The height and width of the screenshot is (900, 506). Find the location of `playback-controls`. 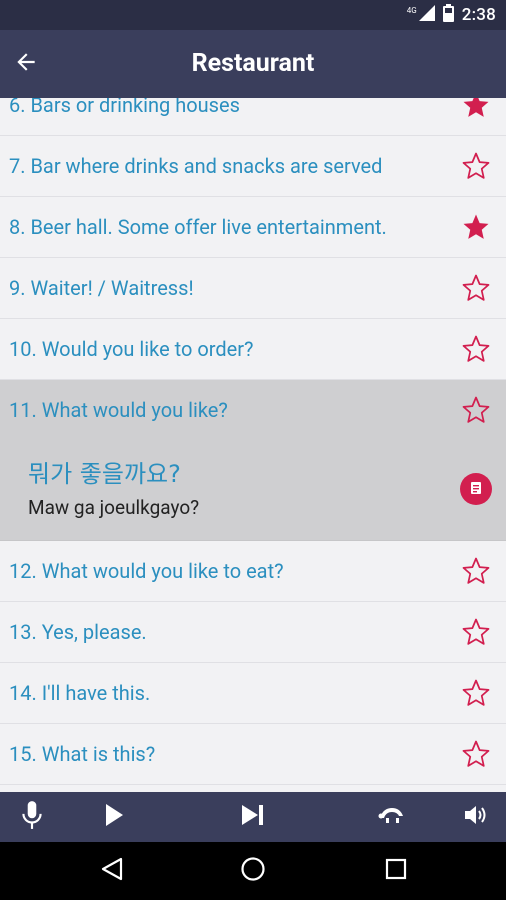

playback-controls is located at coordinates (253, 817).